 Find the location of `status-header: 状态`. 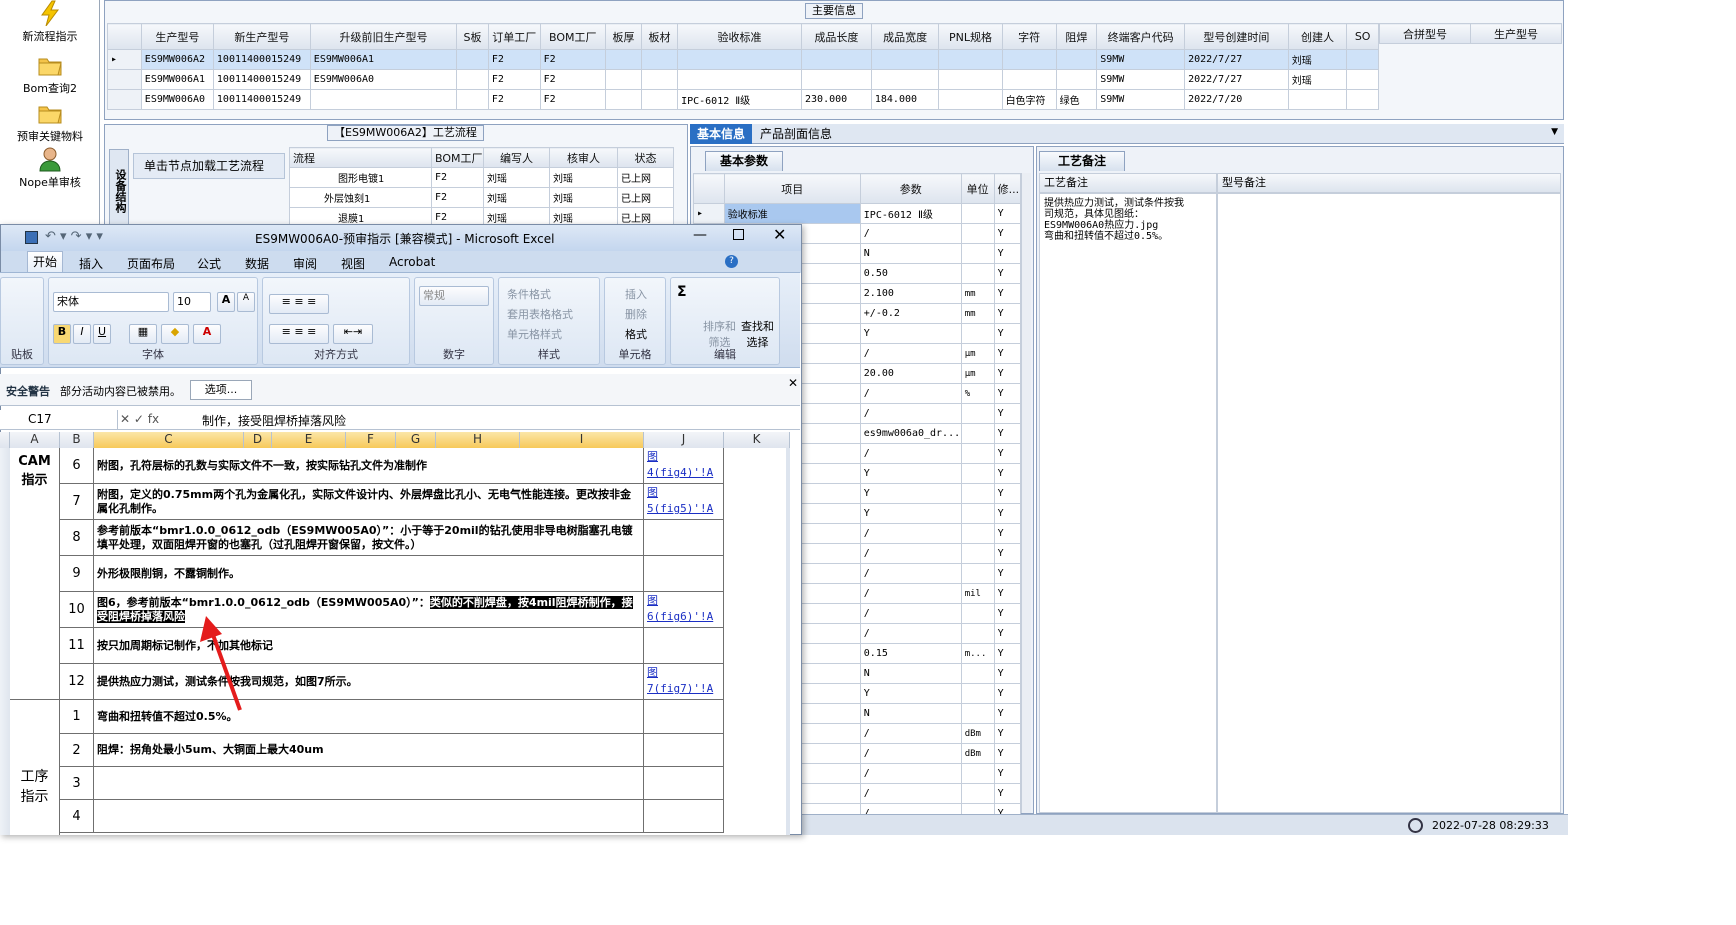

status-header: 状态 is located at coordinates (645, 157).